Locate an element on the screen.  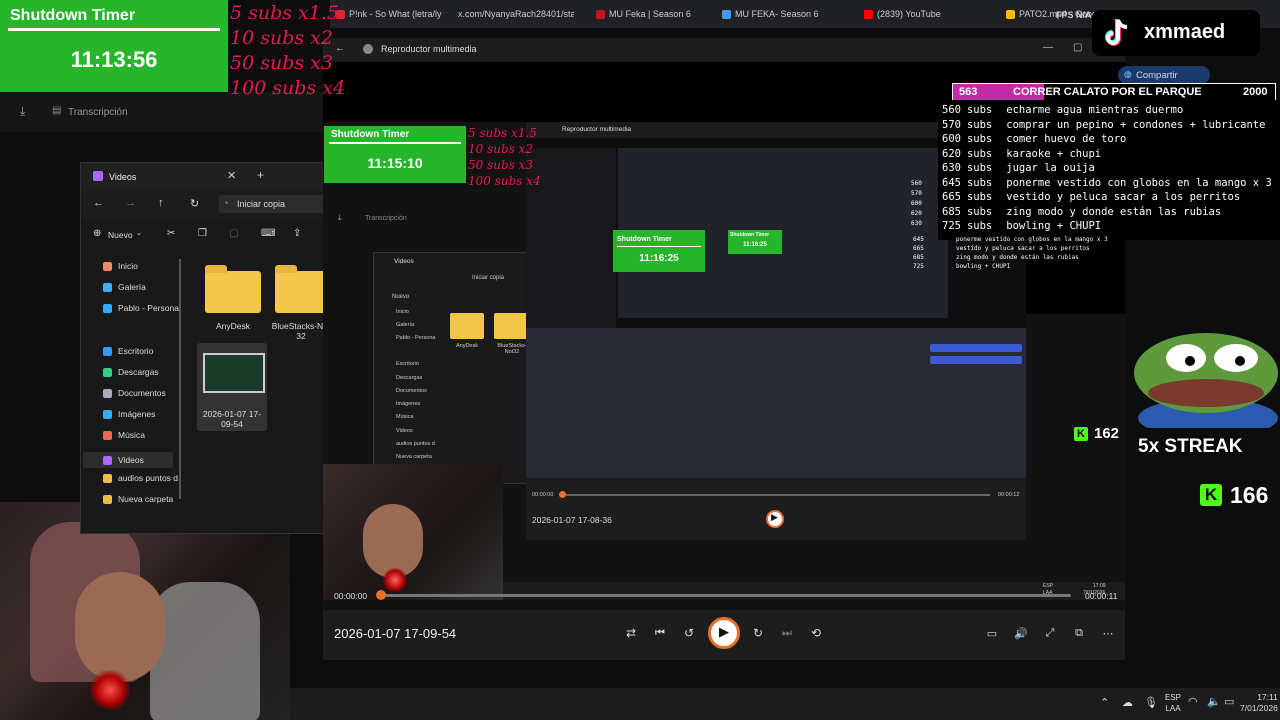
clock: 17:11 7/01/2026 is located at coordinates (1259, 703).